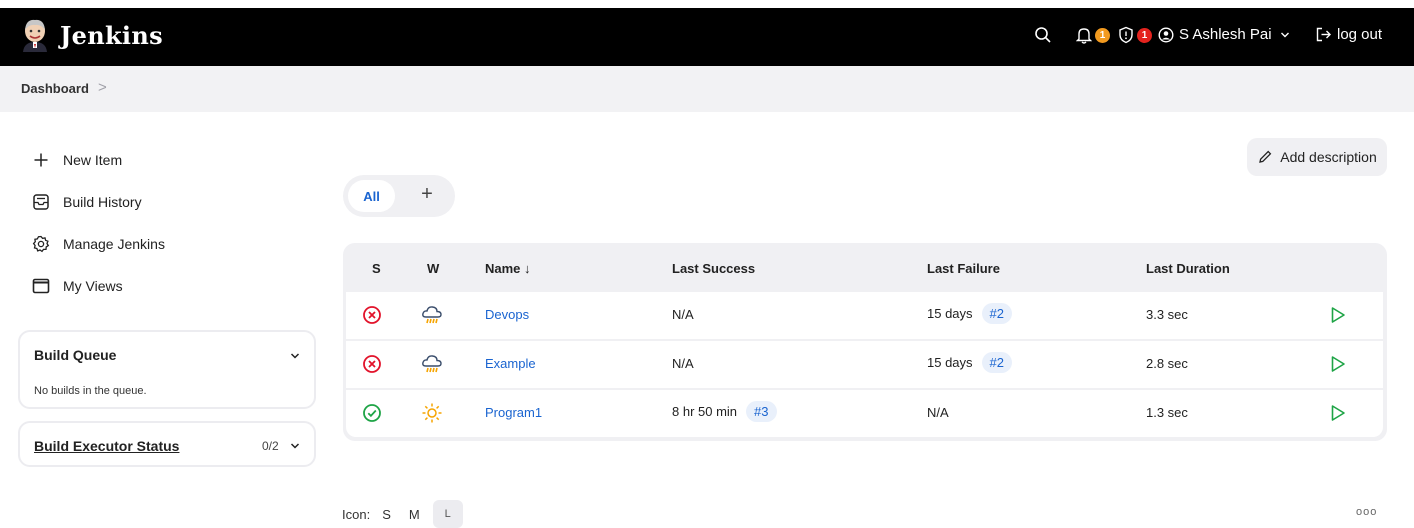  What do you see at coordinates (705, 411) in the screenshot?
I see `last-success-time: 8 hr 50 min` at bounding box center [705, 411].